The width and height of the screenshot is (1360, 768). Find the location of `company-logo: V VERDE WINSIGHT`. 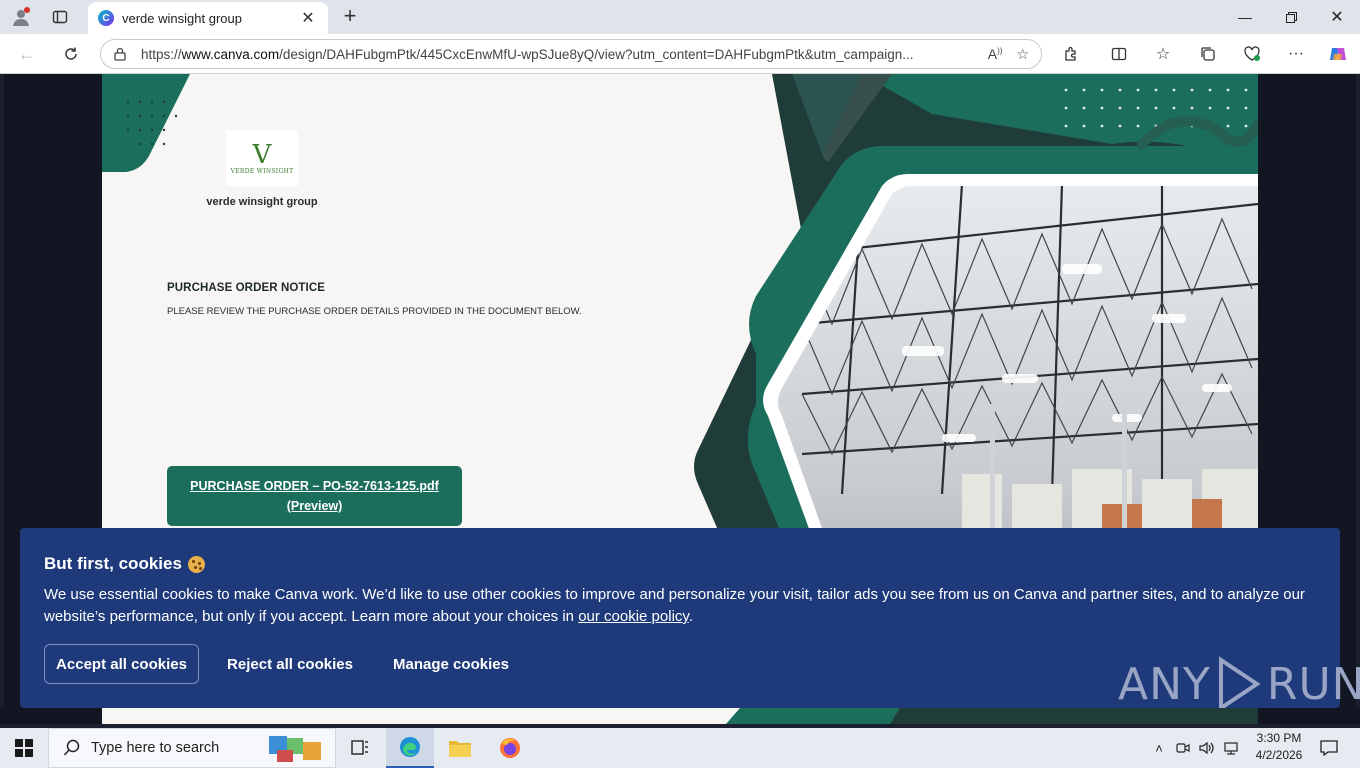

company-logo: V VERDE WINSIGHT is located at coordinates (262, 158).